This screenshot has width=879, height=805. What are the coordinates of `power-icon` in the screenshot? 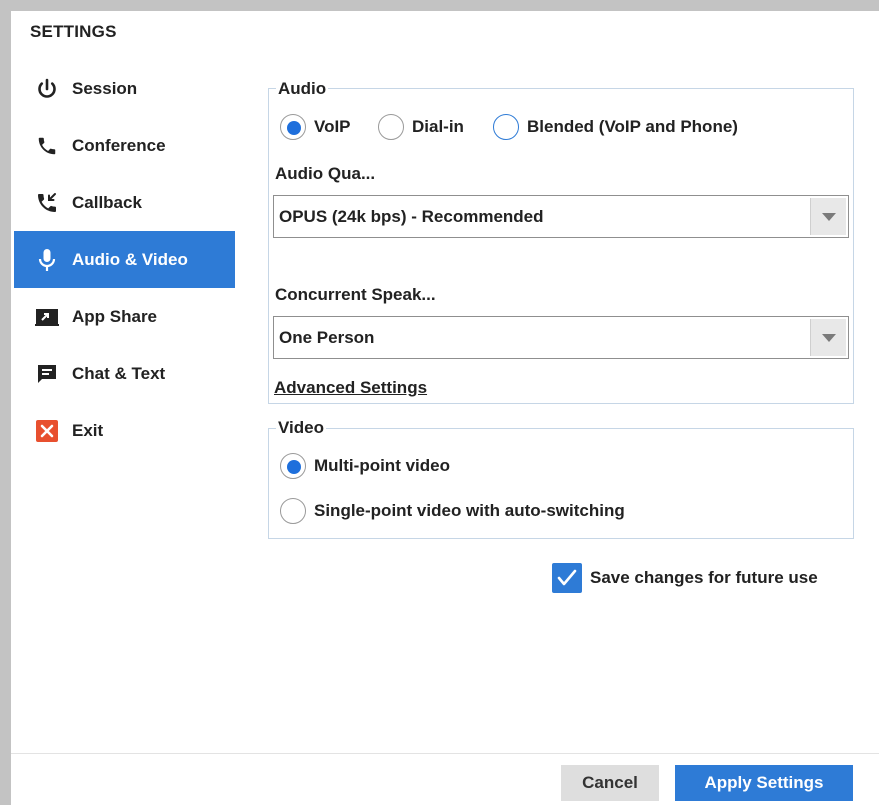 It's located at (47, 89).